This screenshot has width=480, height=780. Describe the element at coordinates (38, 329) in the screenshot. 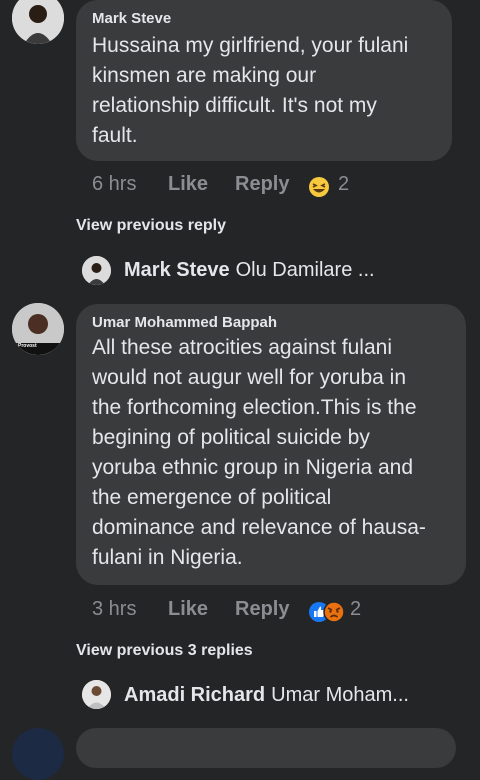

I see `avatar-umar-mohammed-bappah: Provost` at that location.